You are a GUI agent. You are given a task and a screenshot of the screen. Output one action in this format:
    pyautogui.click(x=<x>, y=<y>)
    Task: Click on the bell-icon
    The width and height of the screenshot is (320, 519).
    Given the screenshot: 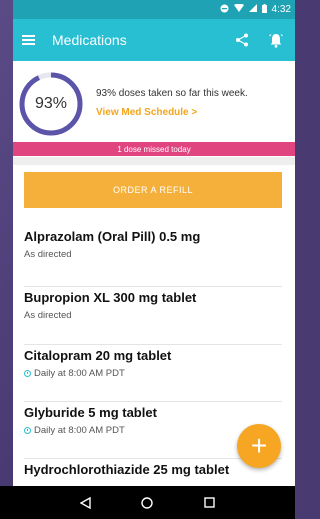 What is the action you would take?
    pyautogui.click(x=276, y=40)
    